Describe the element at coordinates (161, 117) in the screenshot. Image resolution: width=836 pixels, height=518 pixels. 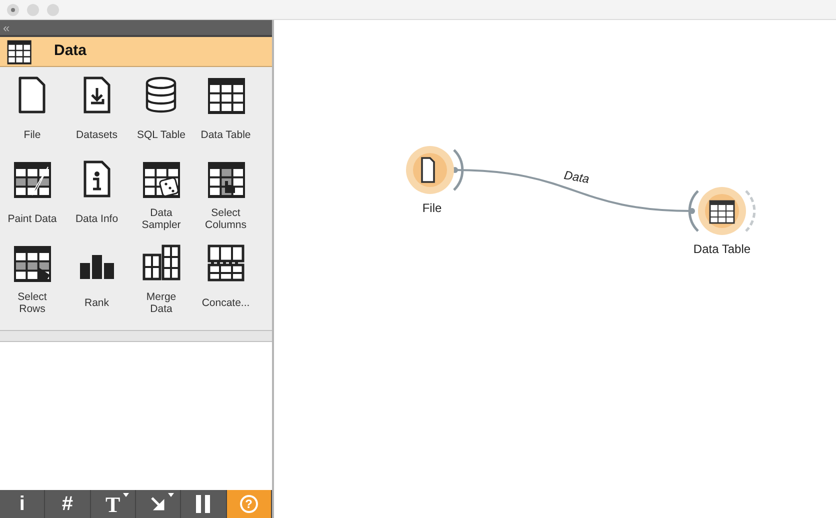
I see `widget-tile: SQL Table` at that location.